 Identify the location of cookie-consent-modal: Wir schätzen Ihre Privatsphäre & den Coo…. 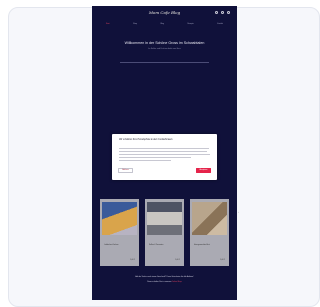
(164, 157).